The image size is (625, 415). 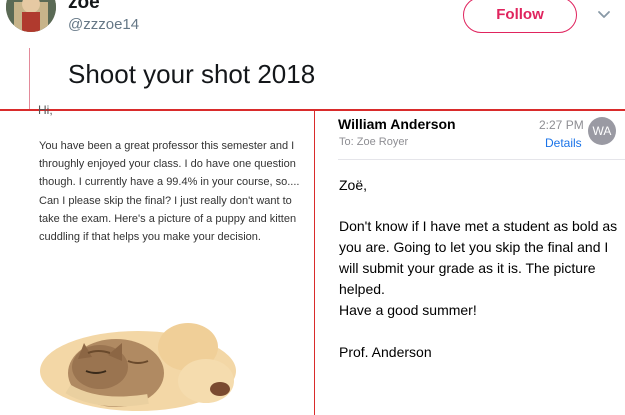 What do you see at coordinates (602, 131) in the screenshot?
I see `sender-avatar: WA` at bounding box center [602, 131].